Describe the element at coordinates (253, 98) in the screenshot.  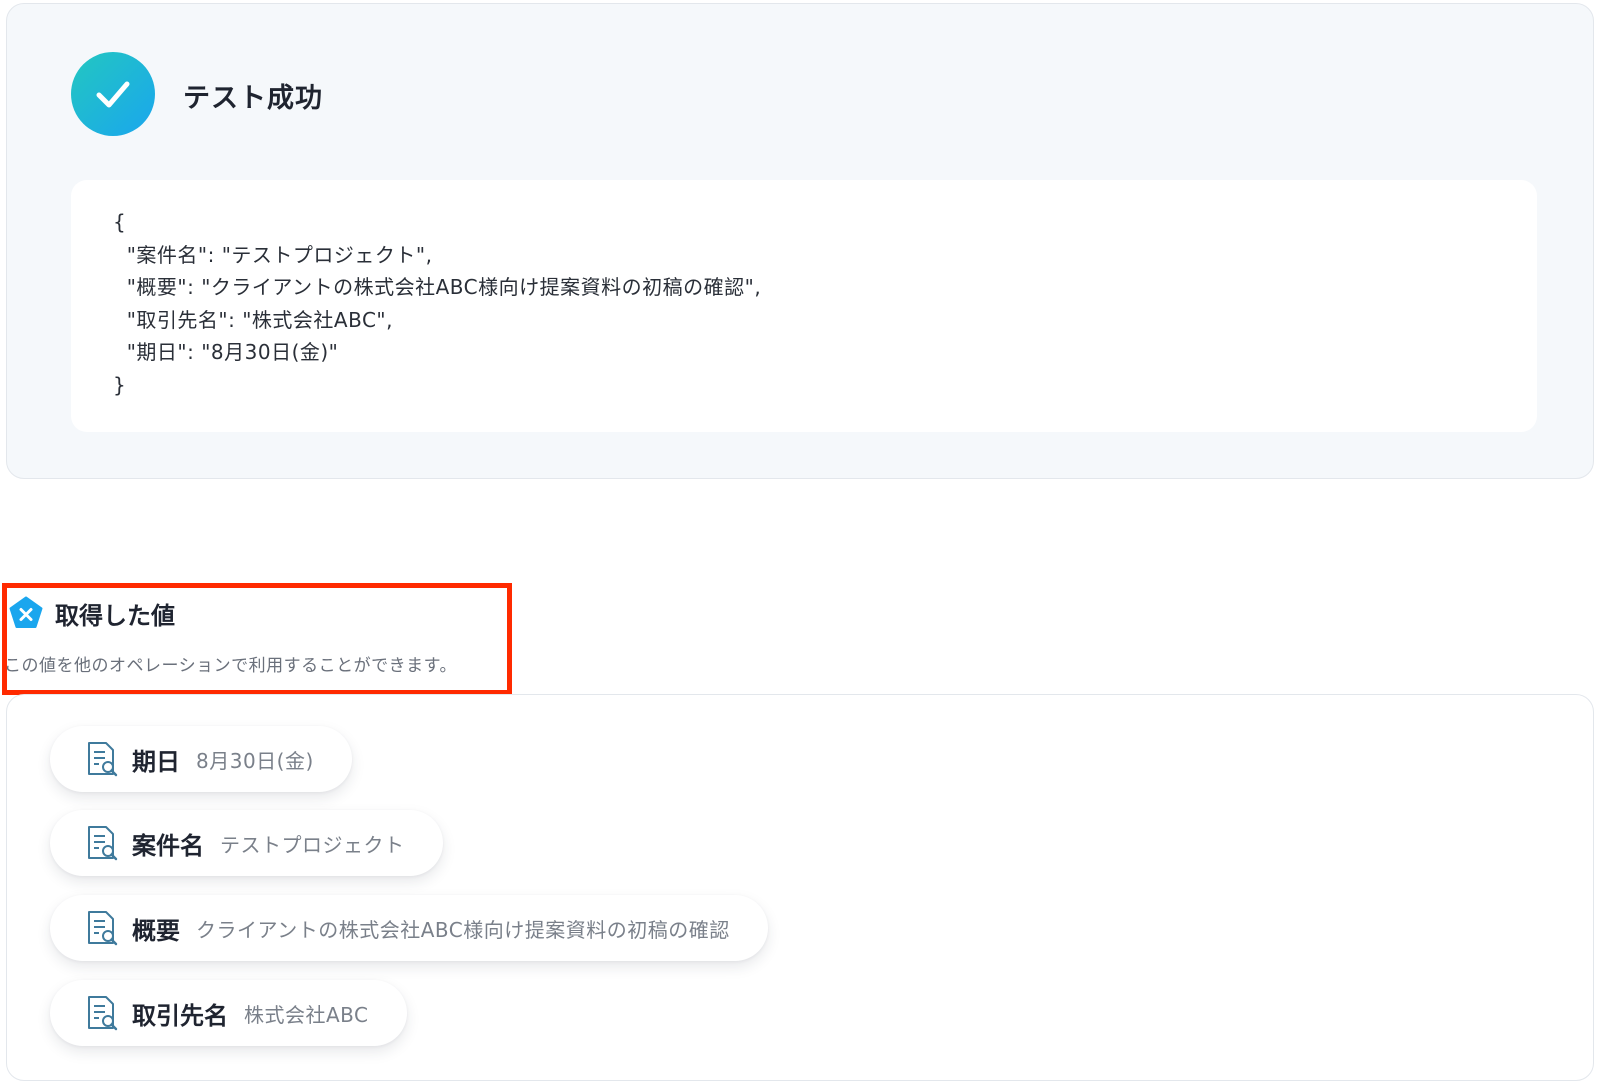
I see `test-success-title: テスト成功` at that location.